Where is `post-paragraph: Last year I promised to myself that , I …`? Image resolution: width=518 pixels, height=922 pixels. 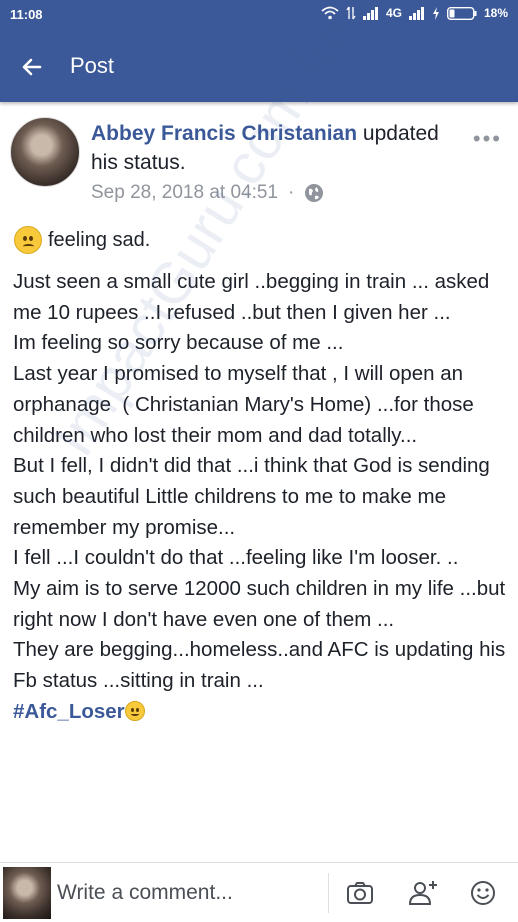 post-paragraph: Last year I promised to myself that , I … is located at coordinates (246, 404).